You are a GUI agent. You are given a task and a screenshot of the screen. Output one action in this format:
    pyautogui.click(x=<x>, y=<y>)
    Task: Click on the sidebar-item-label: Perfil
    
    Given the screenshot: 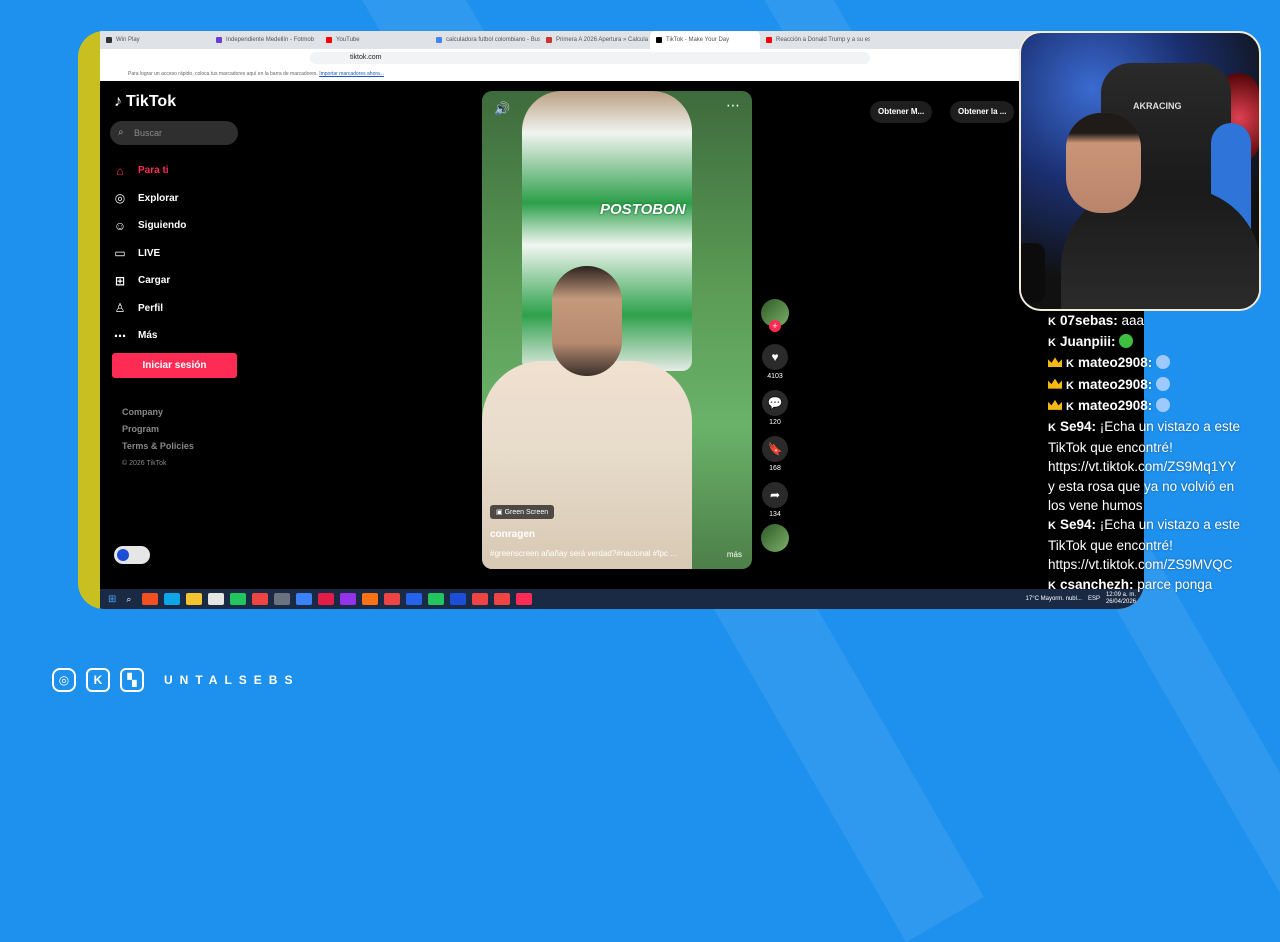 What is the action you would take?
    pyautogui.click(x=151, y=308)
    